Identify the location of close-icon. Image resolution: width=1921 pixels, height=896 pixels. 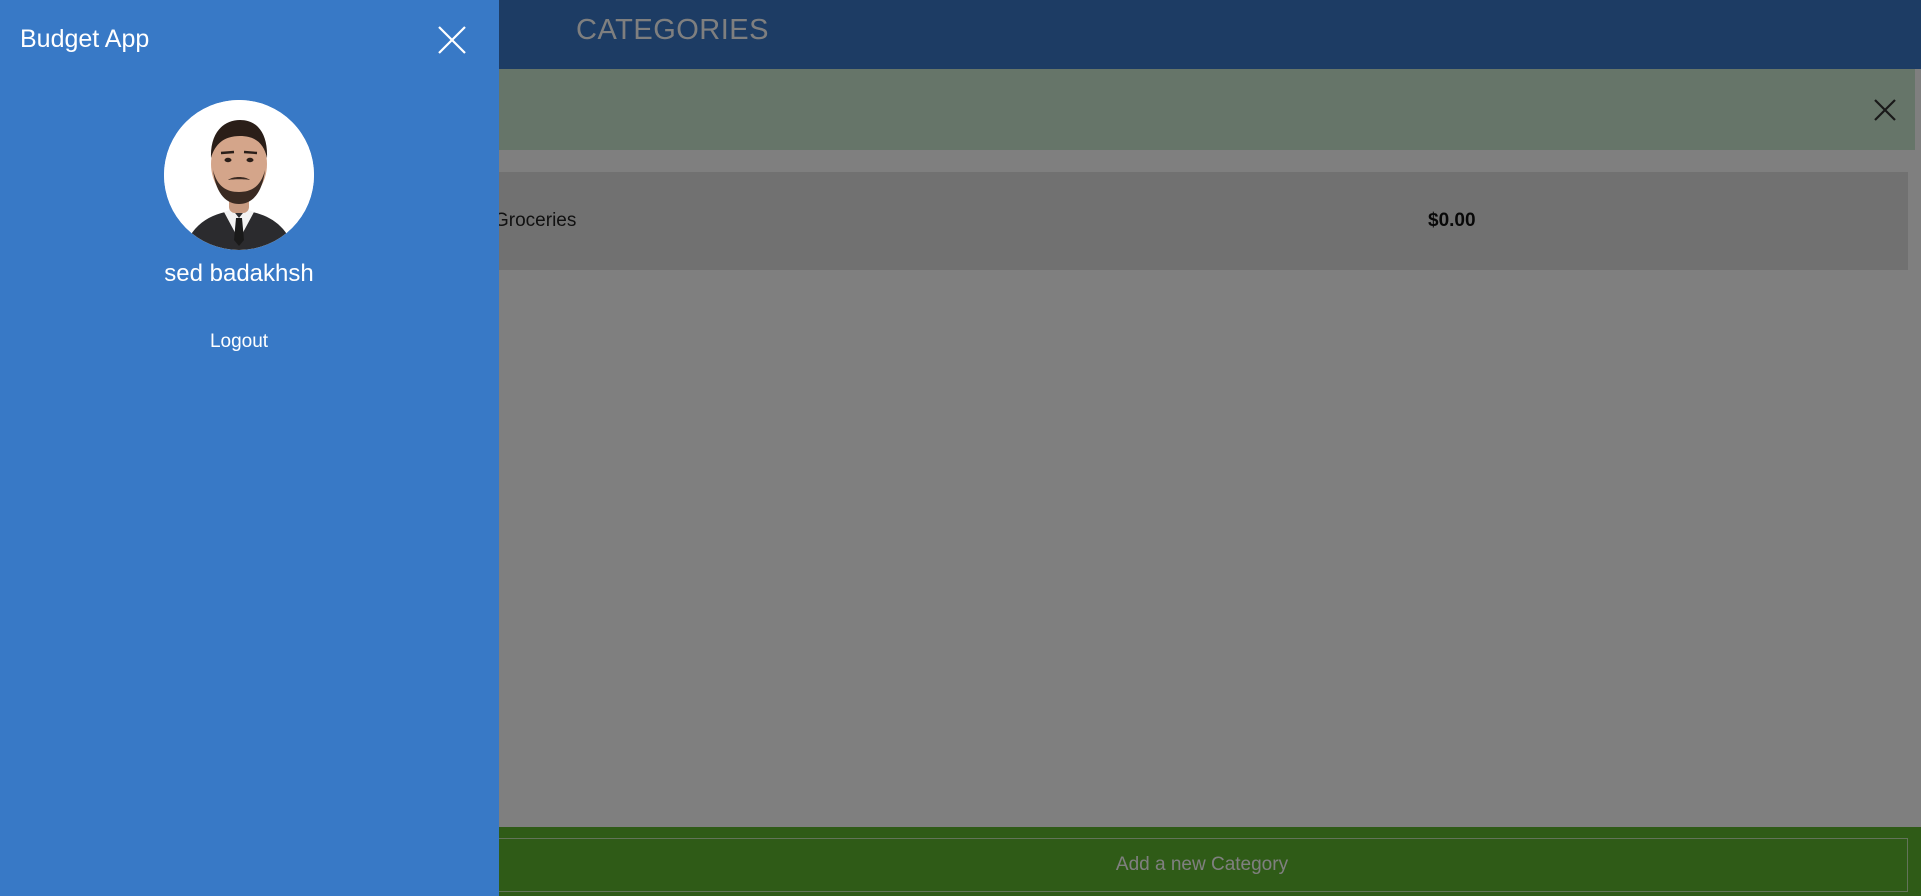
(452, 40).